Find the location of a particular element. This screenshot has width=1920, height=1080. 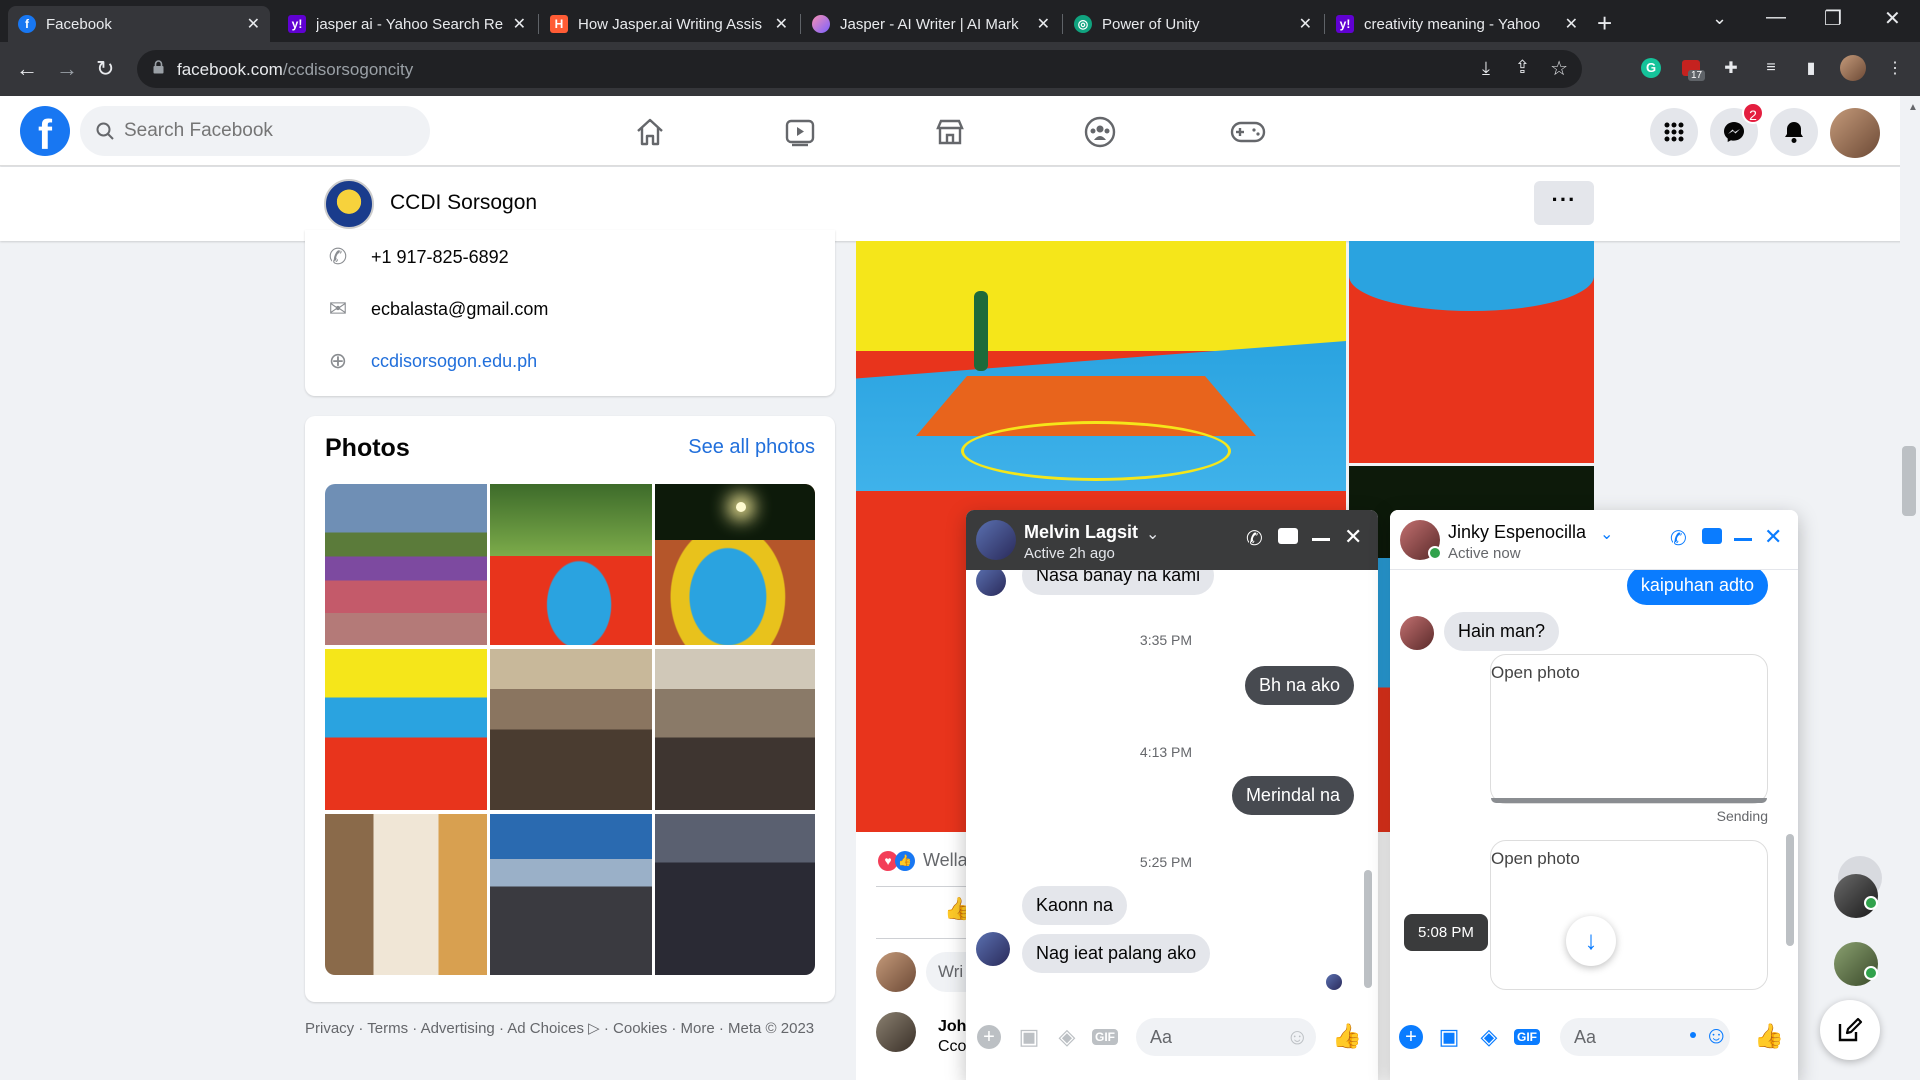

tab-power-of-unity: ◎ Power of Unity ✕ is located at coordinates (1193, 24).